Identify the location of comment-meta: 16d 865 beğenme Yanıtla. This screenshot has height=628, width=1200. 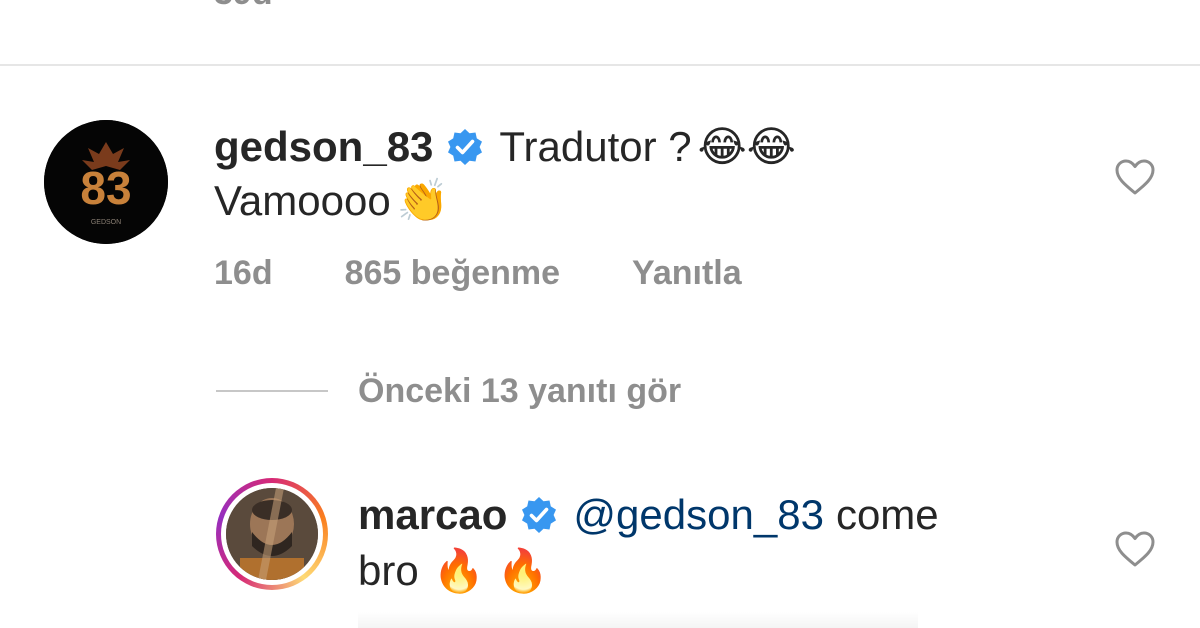
(514, 273).